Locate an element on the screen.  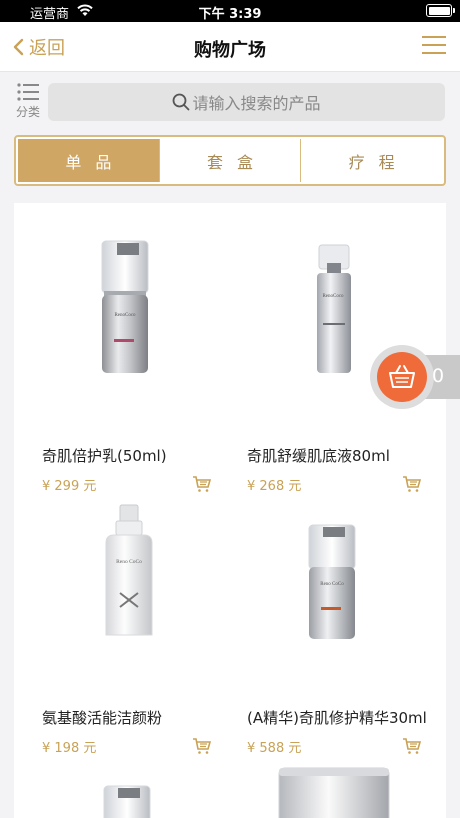
battery-icon is located at coordinates (440, 10).